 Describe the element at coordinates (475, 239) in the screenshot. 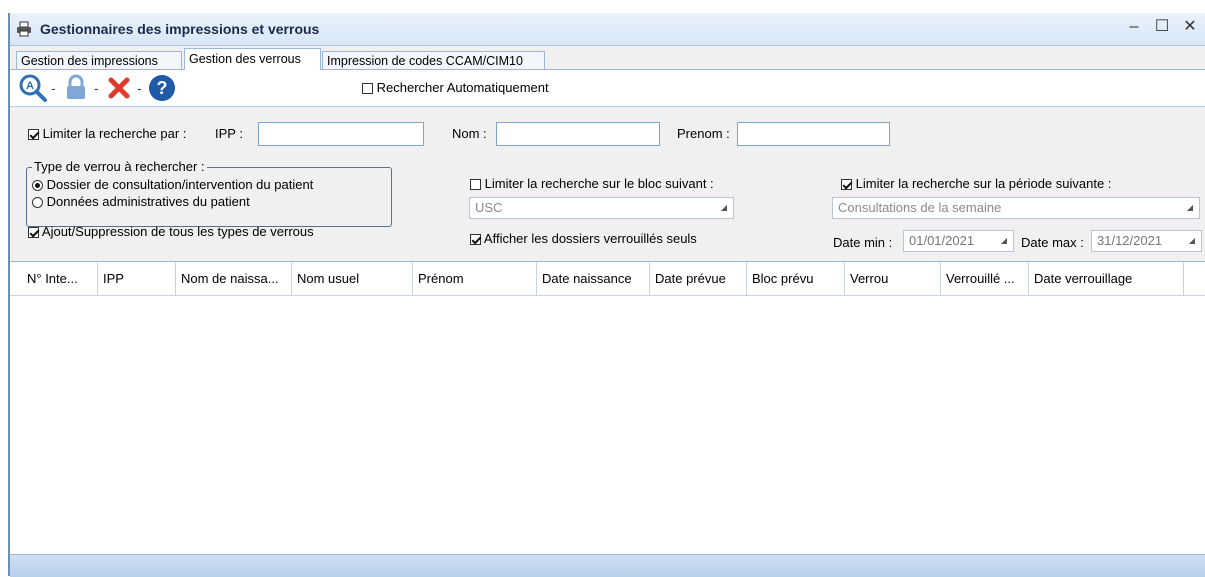

I see `locked-only-checkbox` at that location.